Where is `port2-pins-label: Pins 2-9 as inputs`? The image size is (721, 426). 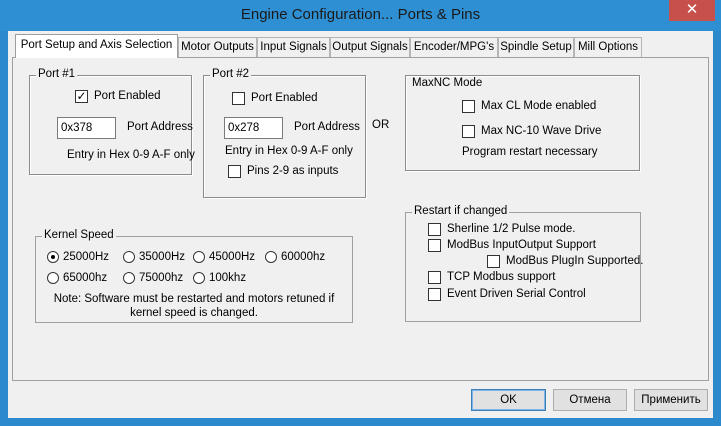
port2-pins-label: Pins 2-9 as inputs is located at coordinates (293, 171).